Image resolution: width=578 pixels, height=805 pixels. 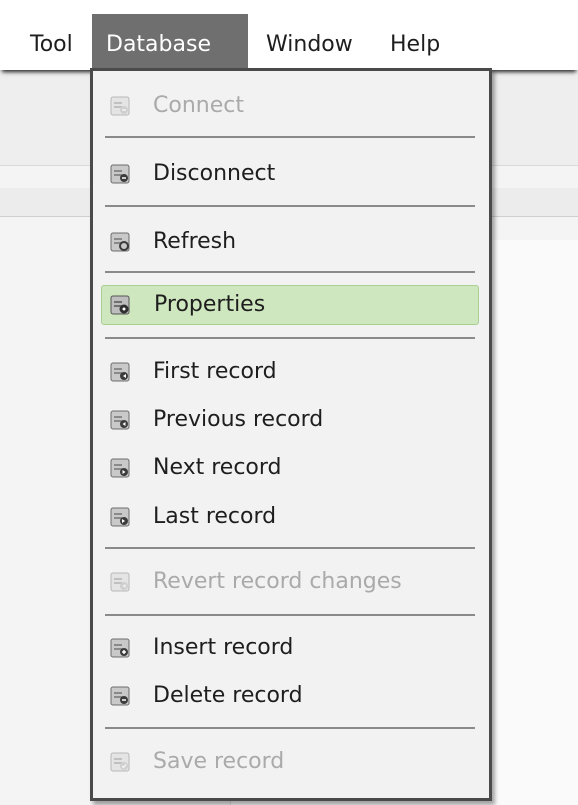 What do you see at coordinates (120, 174) in the screenshot?
I see `disconnect-icon` at bounding box center [120, 174].